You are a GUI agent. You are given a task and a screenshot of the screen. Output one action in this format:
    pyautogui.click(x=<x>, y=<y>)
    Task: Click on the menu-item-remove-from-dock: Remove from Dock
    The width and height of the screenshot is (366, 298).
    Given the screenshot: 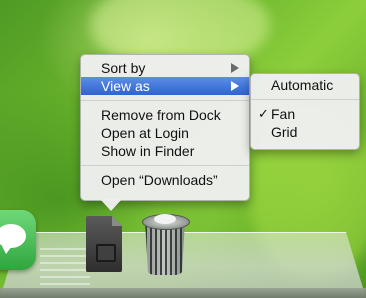 What is the action you would take?
    pyautogui.click(x=165, y=115)
    